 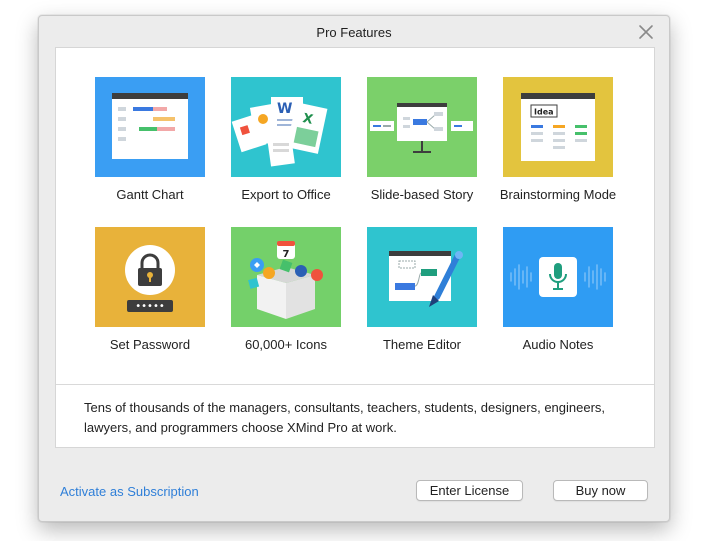 What do you see at coordinates (422, 127) in the screenshot?
I see `slide-story-icon` at bounding box center [422, 127].